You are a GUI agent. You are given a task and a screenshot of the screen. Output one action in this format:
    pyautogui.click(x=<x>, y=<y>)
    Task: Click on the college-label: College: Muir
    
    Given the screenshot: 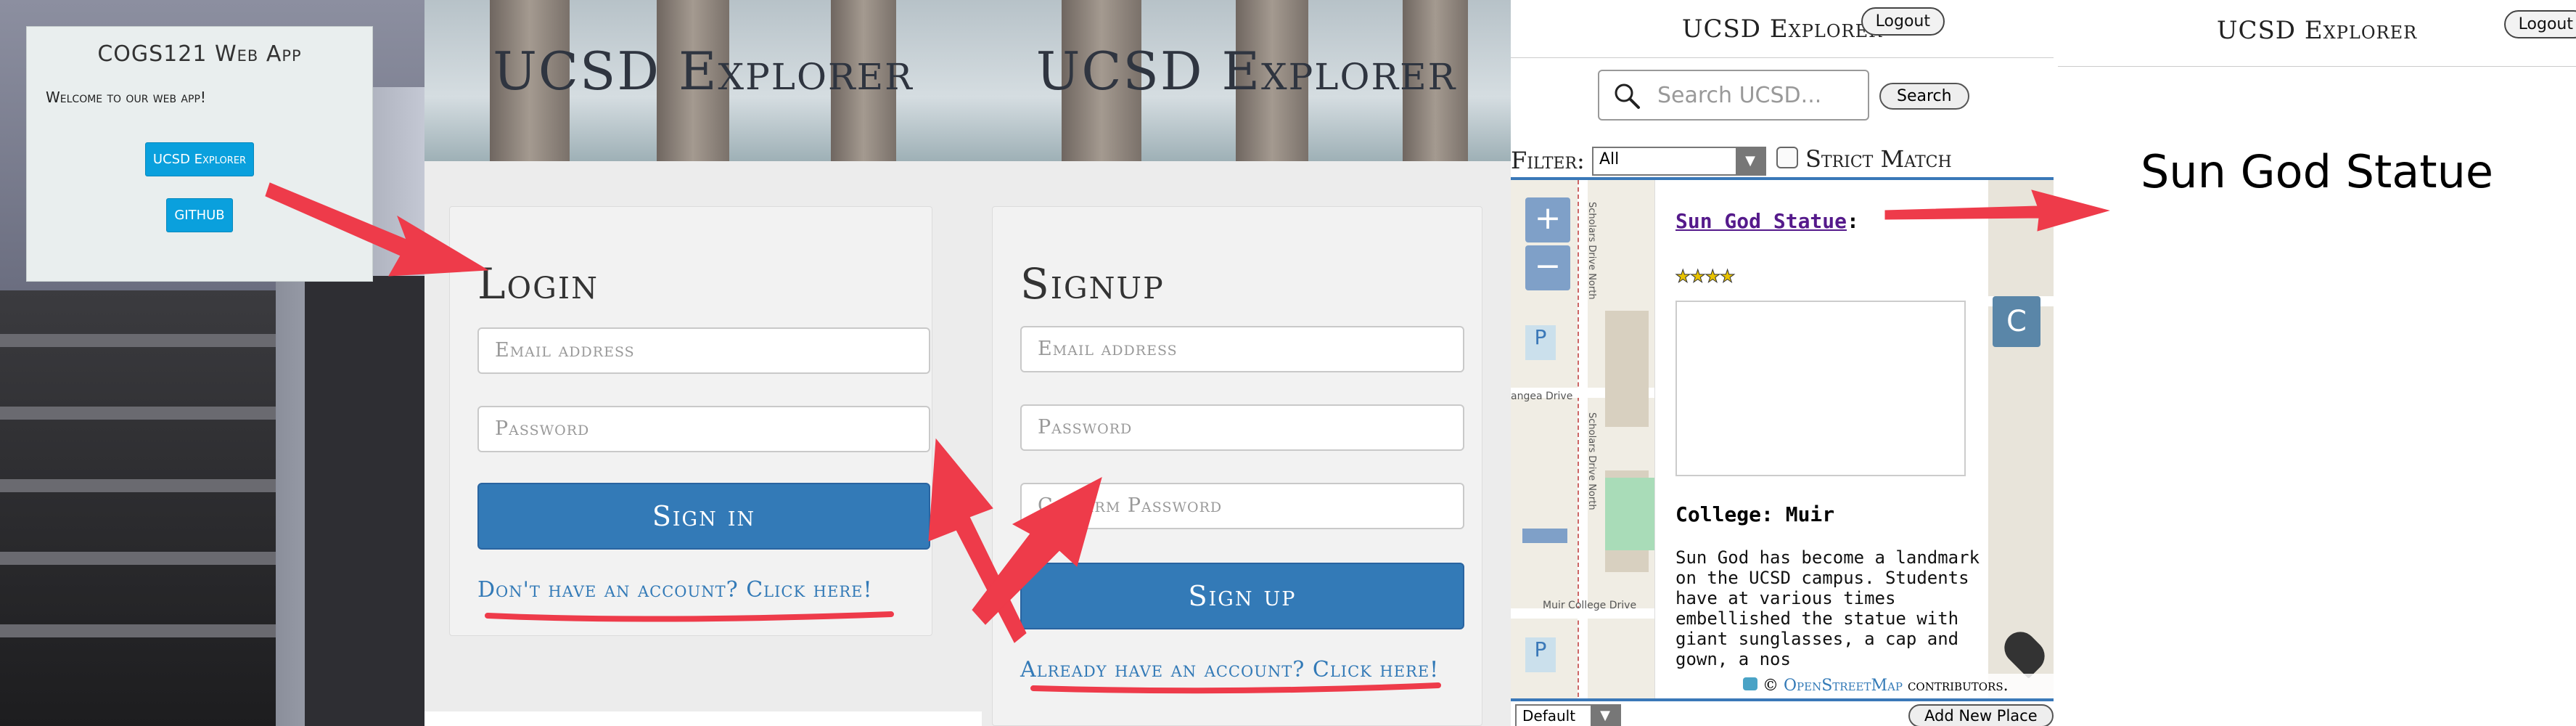 What is the action you would take?
    pyautogui.click(x=1755, y=514)
    